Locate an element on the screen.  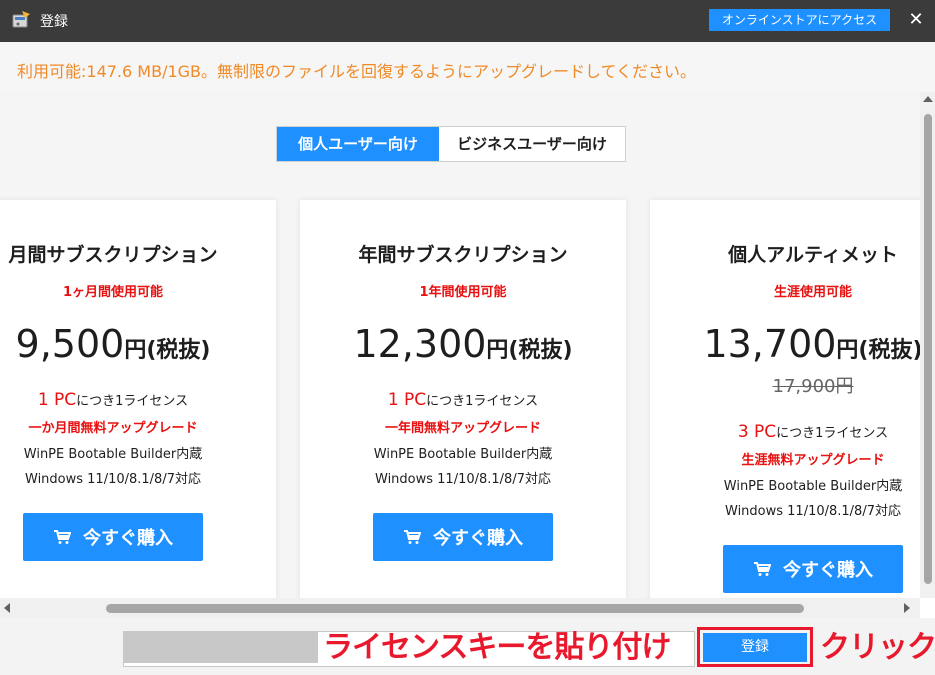
tab-personal: 個人ユーザー向け is located at coordinates (358, 144).